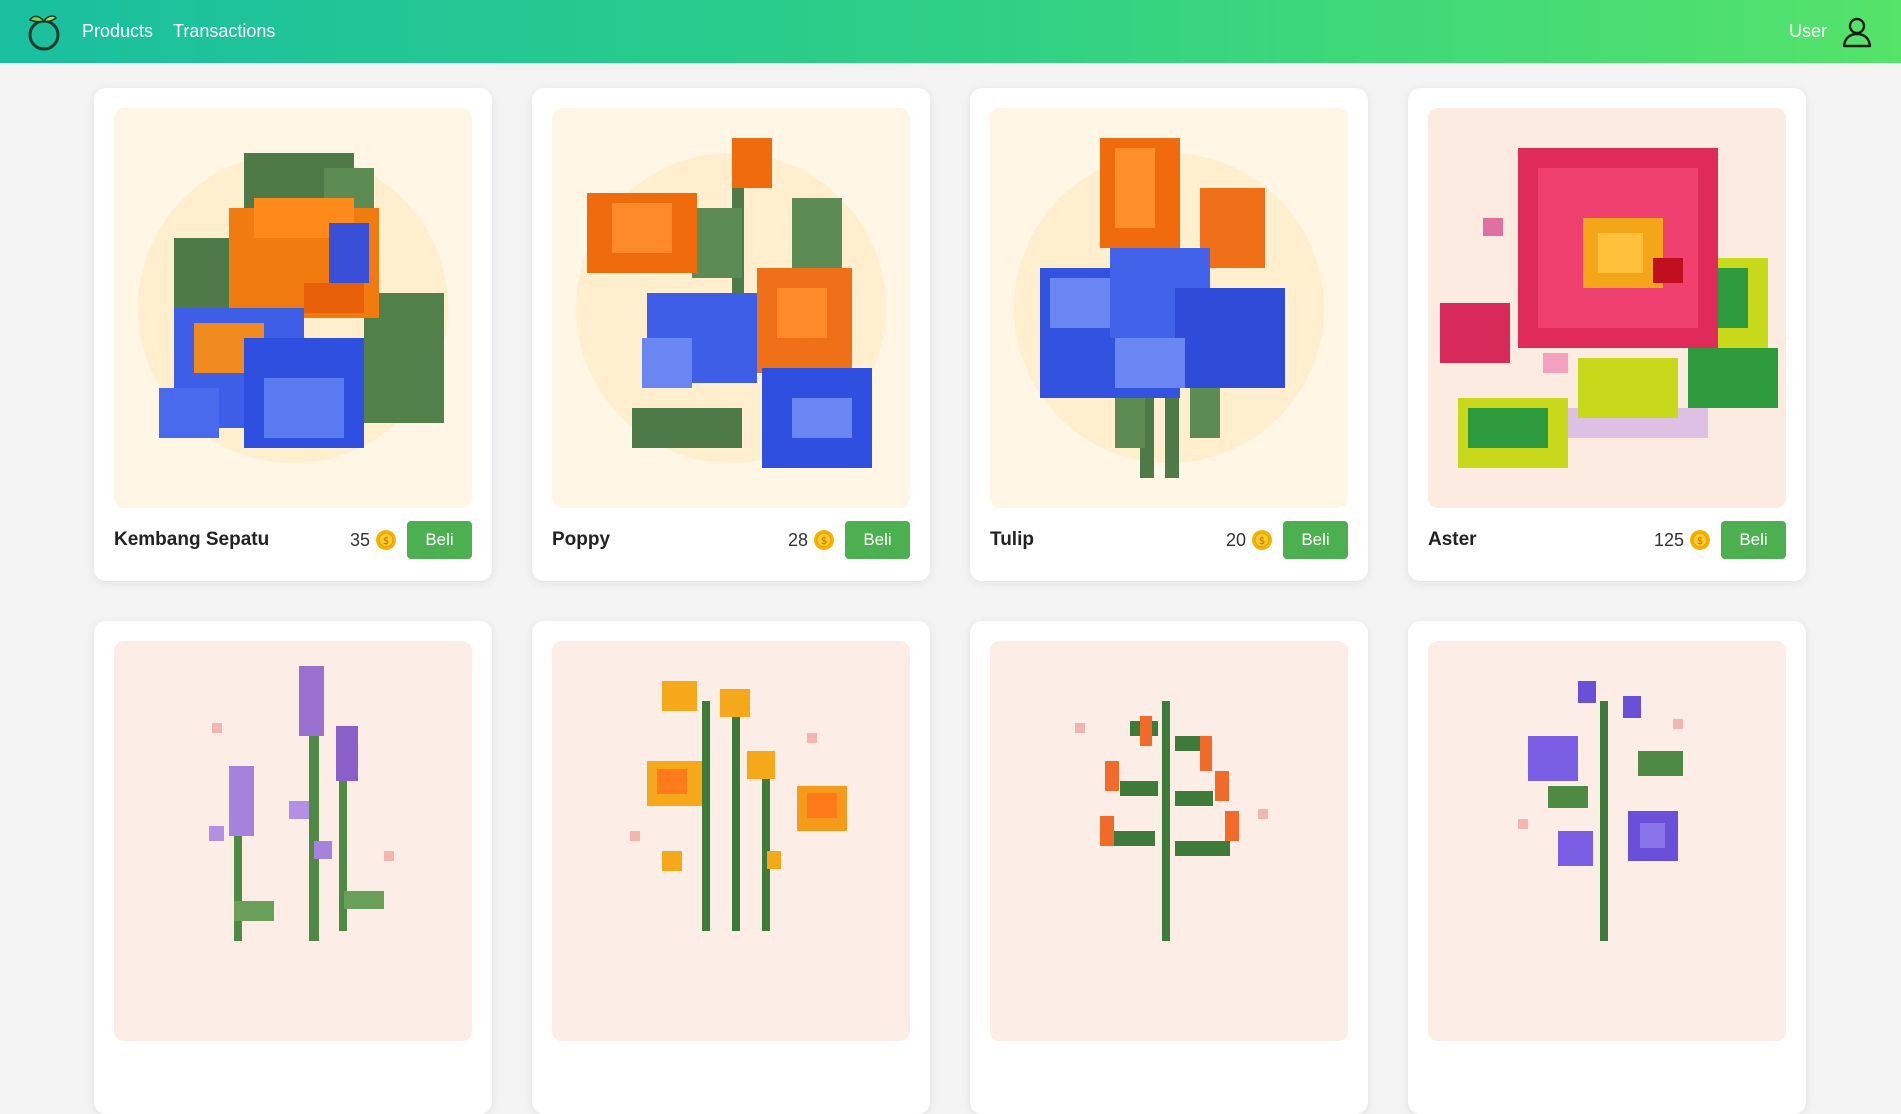 The height and width of the screenshot is (1114, 1901). I want to click on nav-link-transactions: Transactions, so click(224, 31).